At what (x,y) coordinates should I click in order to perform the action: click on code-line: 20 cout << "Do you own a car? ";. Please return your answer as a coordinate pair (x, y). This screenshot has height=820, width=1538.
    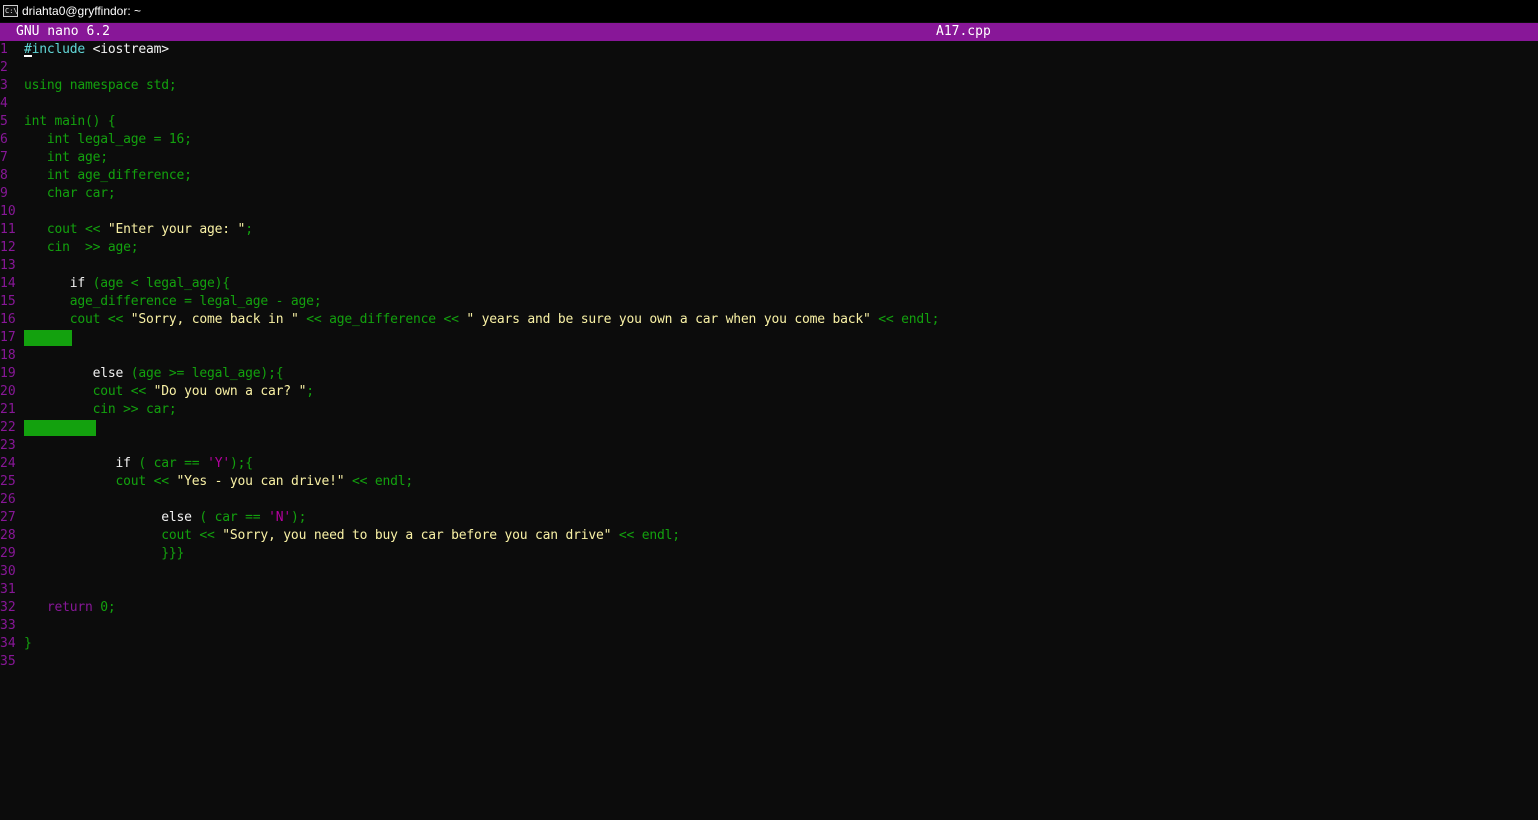
    Looking at the image, I should click on (769, 392).